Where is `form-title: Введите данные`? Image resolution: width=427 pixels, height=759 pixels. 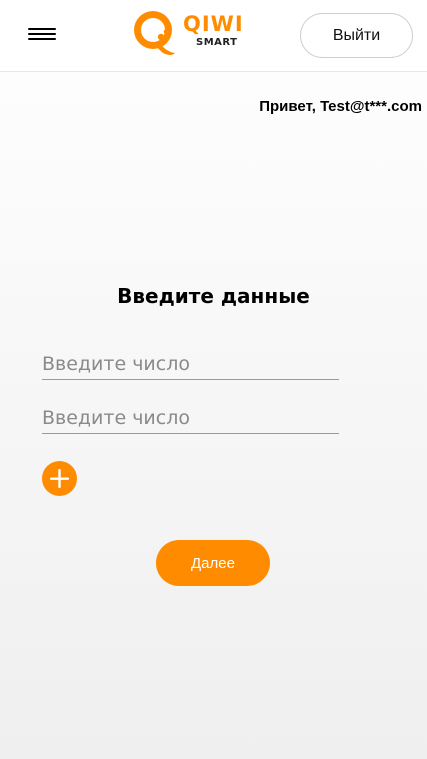 form-title: Введите данные is located at coordinates (213, 296).